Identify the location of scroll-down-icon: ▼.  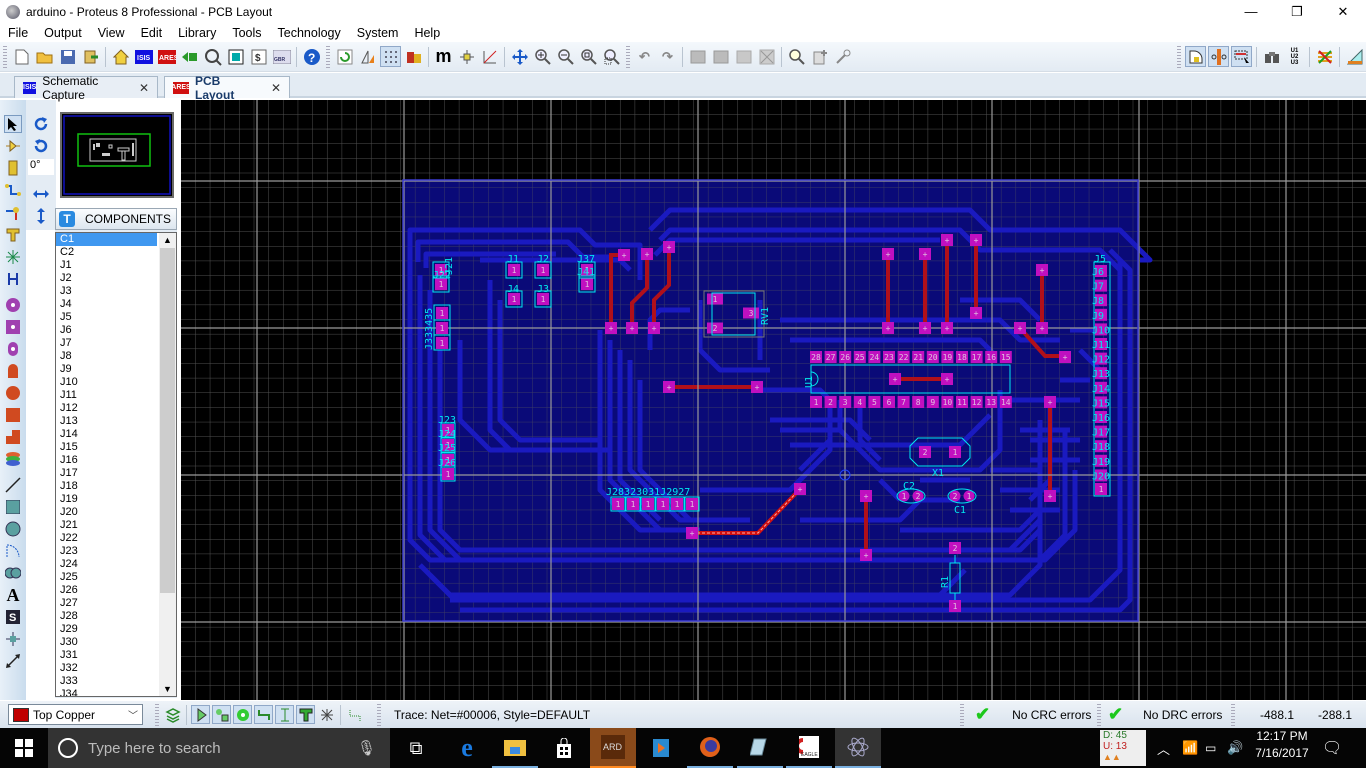
(167, 689).